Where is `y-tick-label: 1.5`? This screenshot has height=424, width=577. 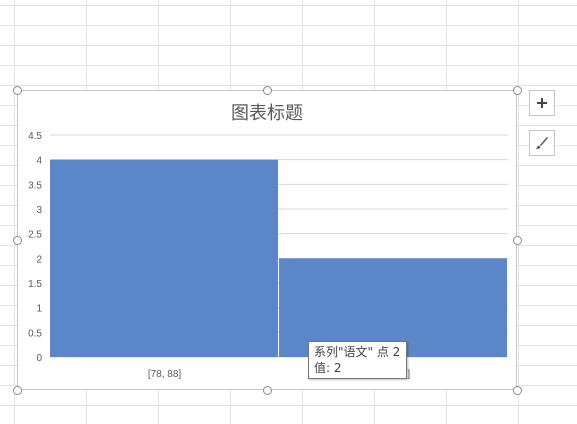
y-tick-label: 1.5 is located at coordinates (35, 284).